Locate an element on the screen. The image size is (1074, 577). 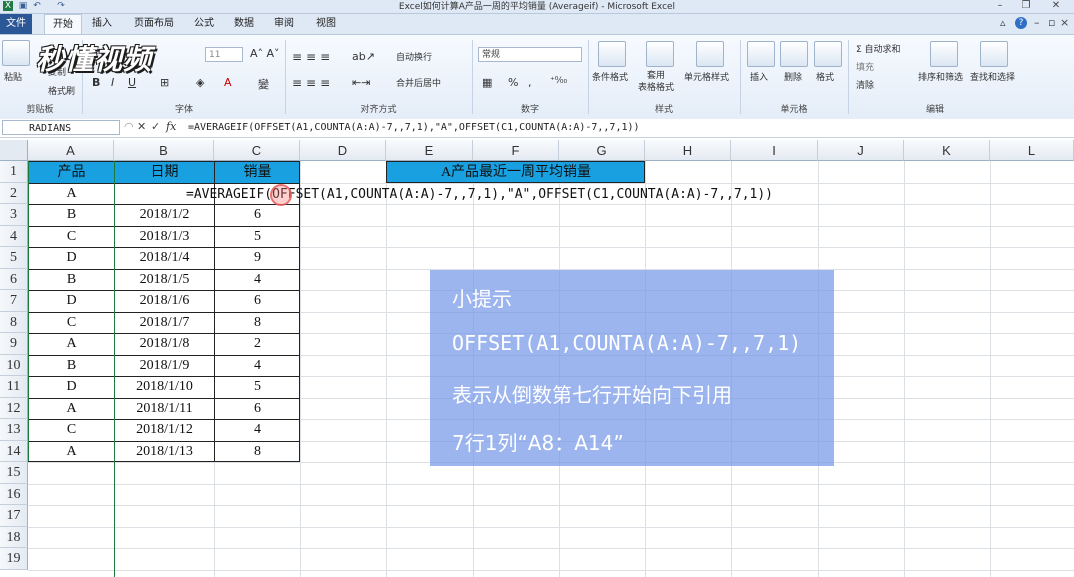
autosum-button: Σ 自动求和 is located at coordinates (878, 48).